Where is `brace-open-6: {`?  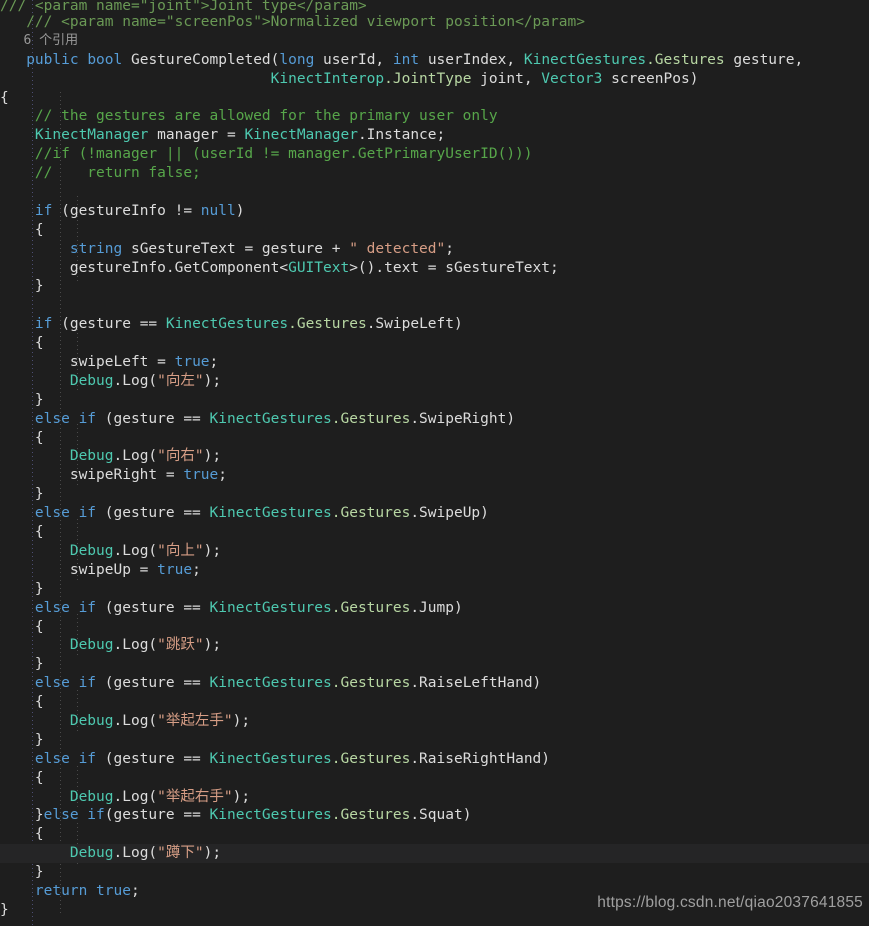
brace-open-6: { is located at coordinates (39, 702).